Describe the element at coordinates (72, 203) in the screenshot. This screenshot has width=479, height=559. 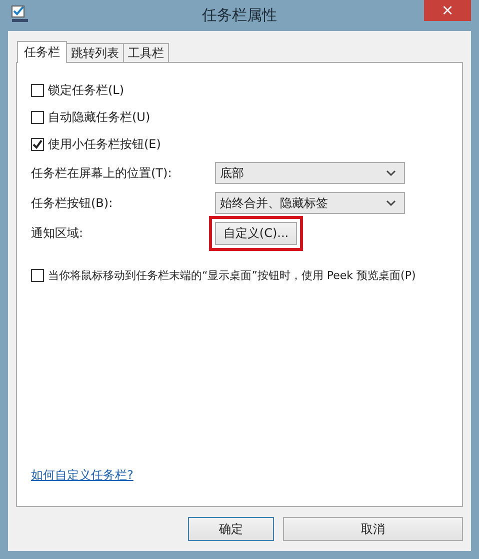
I see `setting-label: 任务栏按钮(B):` at that location.